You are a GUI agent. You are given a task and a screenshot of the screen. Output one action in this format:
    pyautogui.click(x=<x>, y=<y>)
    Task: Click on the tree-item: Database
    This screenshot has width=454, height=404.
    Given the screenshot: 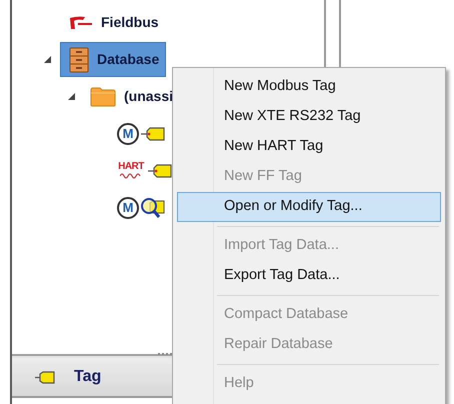 What is the action you would take?
    pyautogui.click(x=113, y=59)
    